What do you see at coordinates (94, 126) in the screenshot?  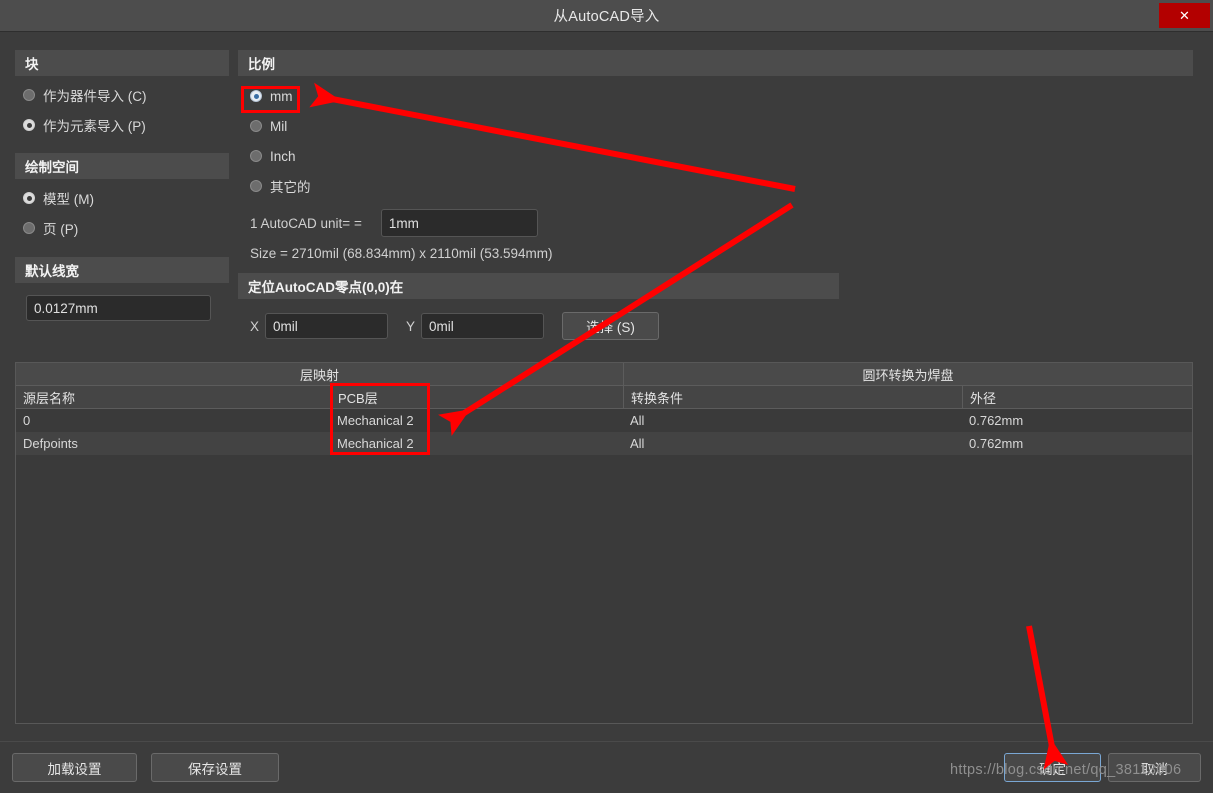 I see `radio-label: 作为元素导入 (P)` at bounding box center [94, 126].